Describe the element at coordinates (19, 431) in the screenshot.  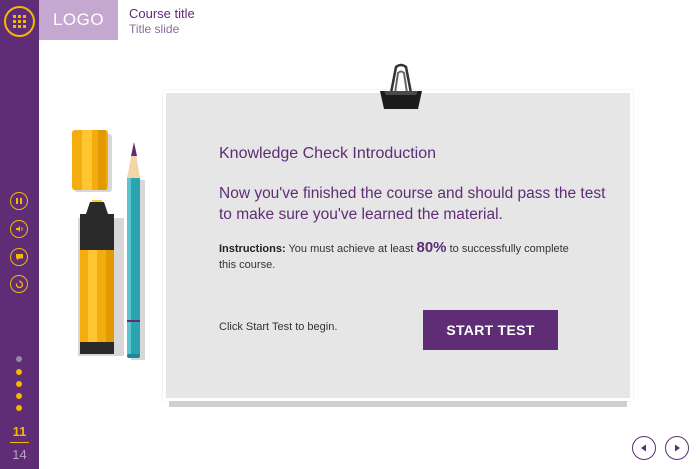
I see `page-current: 11` at that location.